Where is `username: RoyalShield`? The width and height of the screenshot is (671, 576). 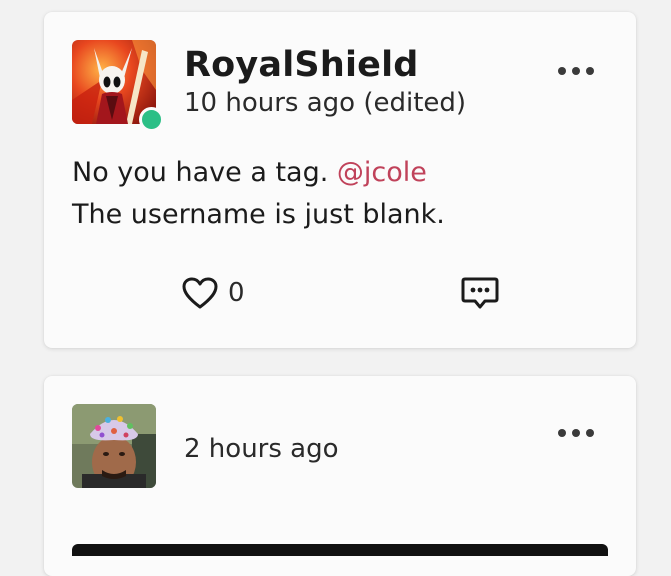 username: RoyalShield is located at coordinates (301, 65).